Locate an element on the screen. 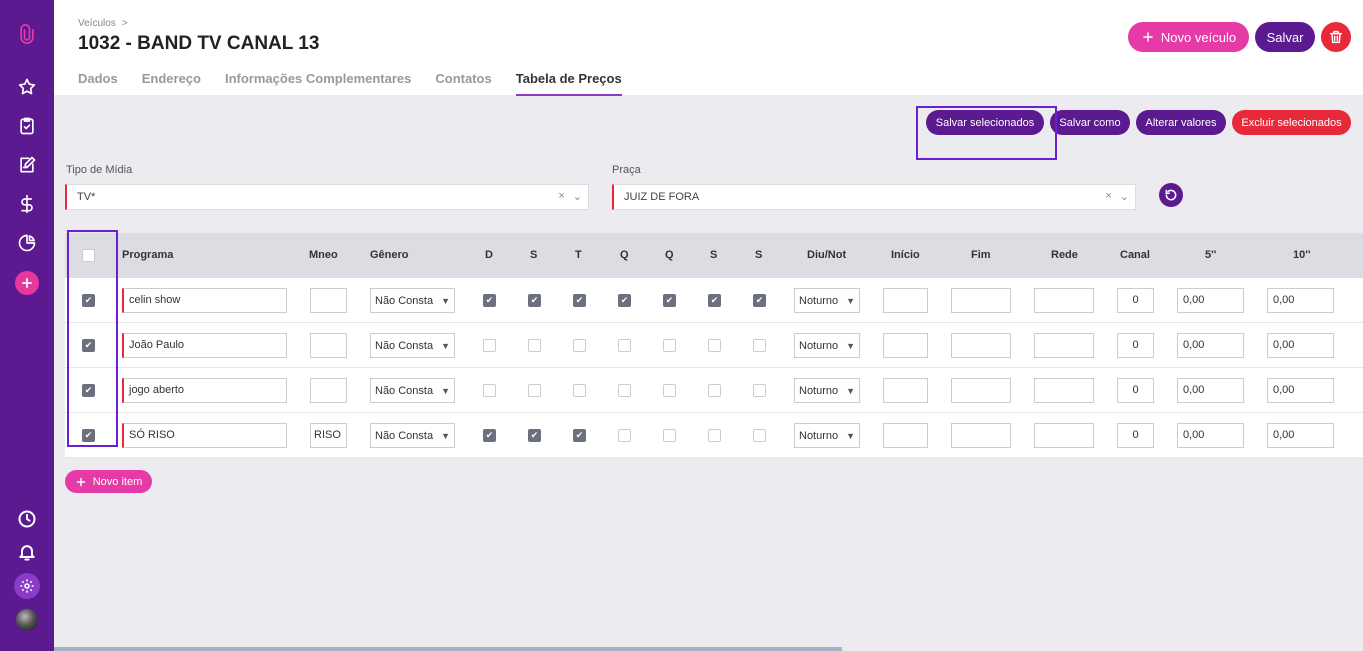 The height and width of the screenshot is (651, 1363). gear-icon is located at coordinates (27, 586).